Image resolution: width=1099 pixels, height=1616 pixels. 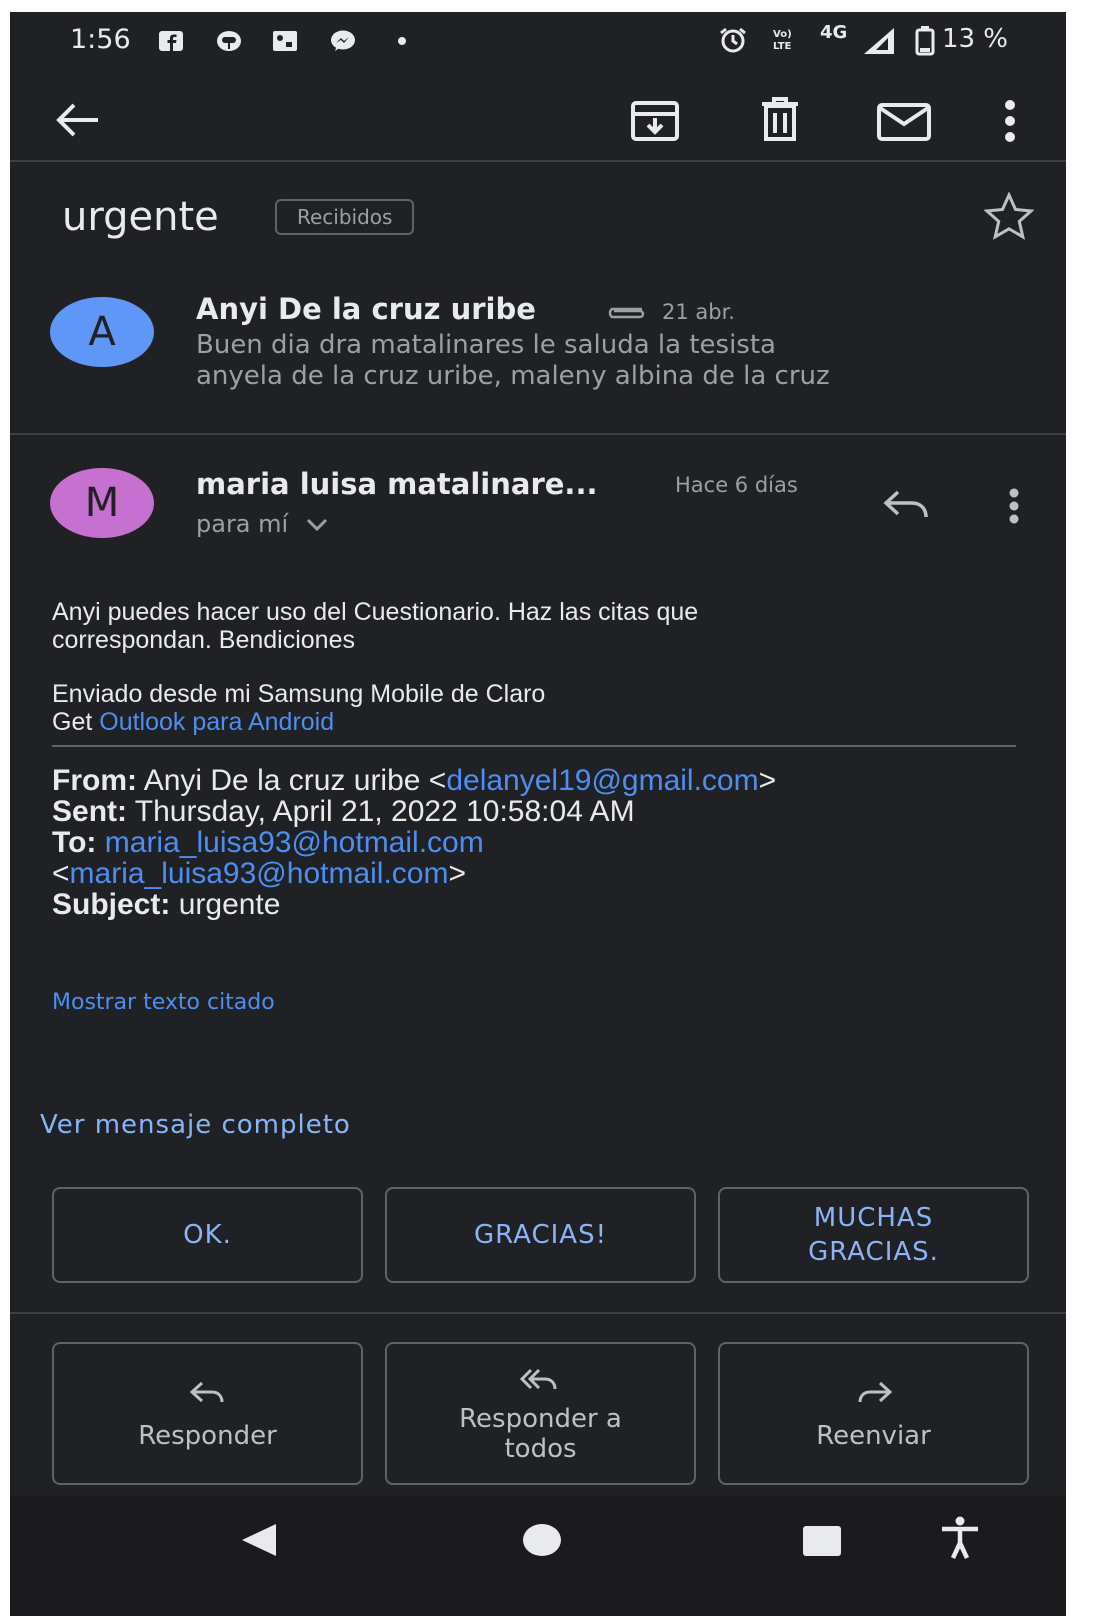 What do you see at coordinates (207, 1435) in the screenshot?
I see `reply-label: Responder` at bounding box center [207, 1435].